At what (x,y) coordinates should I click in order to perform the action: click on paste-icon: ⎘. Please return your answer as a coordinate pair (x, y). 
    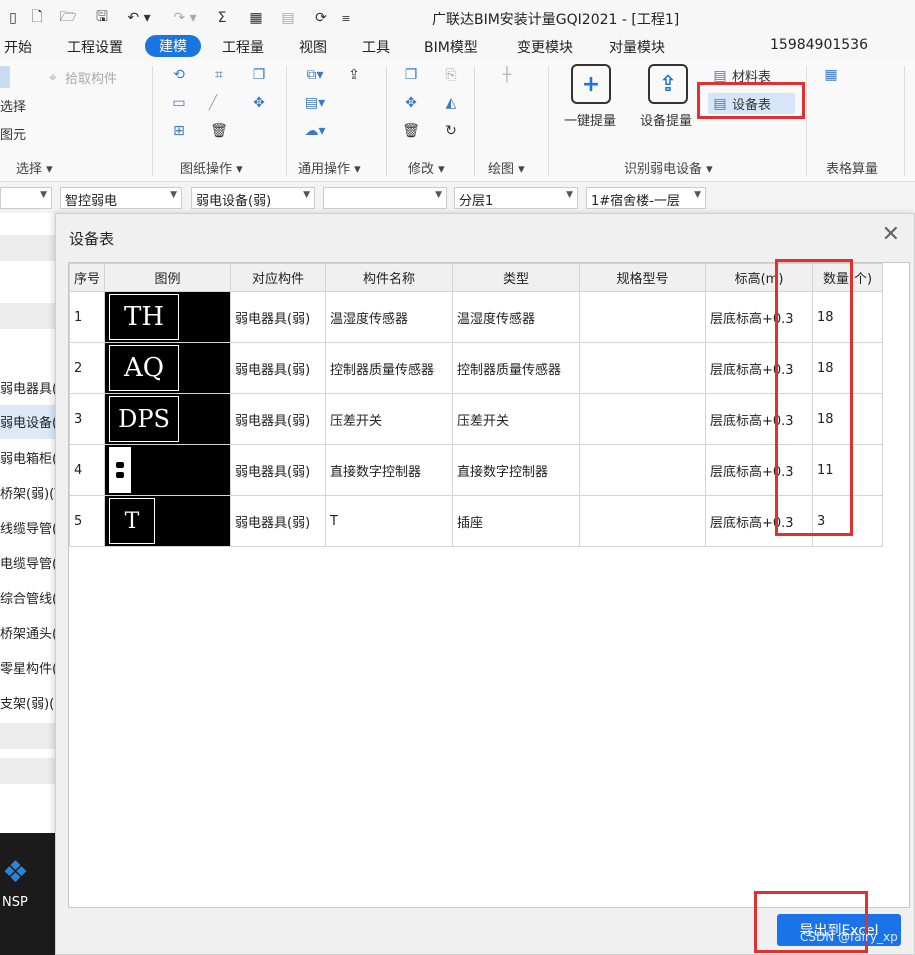
    Looking at the image, I should click on (451, 75).